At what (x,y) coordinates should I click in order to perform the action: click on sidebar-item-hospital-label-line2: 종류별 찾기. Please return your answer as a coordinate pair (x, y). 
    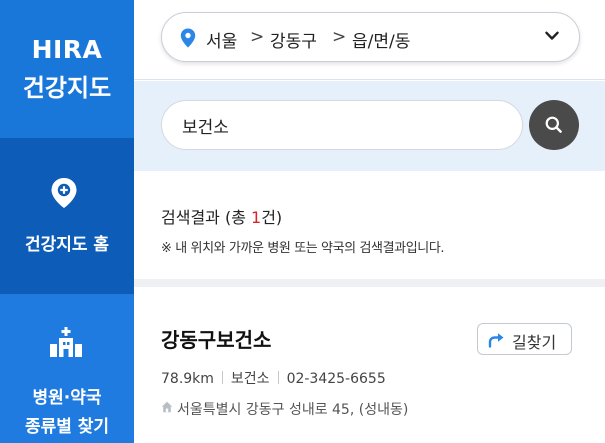
    Looking at the image, I should click on (67, 427).